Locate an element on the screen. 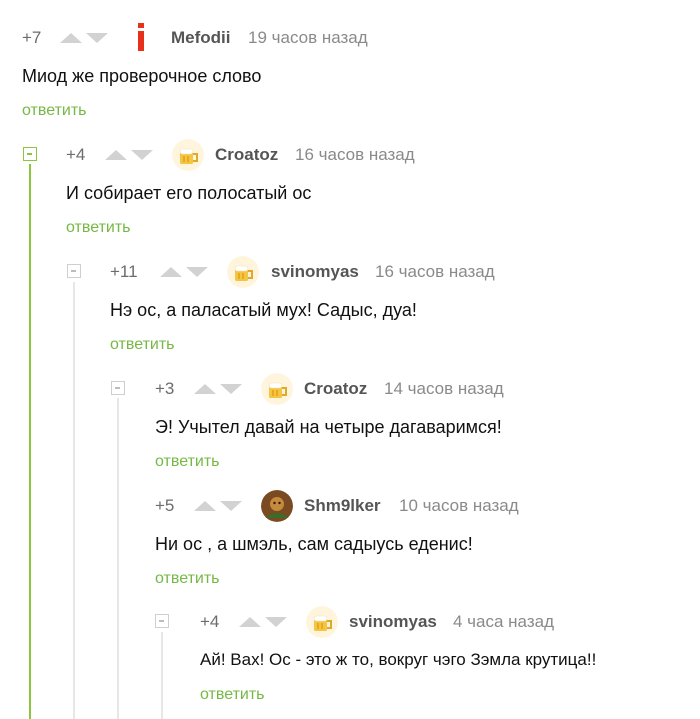 This screenshot has width=700, height=719. author-name: Shm9lker is located at coordinates (342, 506).